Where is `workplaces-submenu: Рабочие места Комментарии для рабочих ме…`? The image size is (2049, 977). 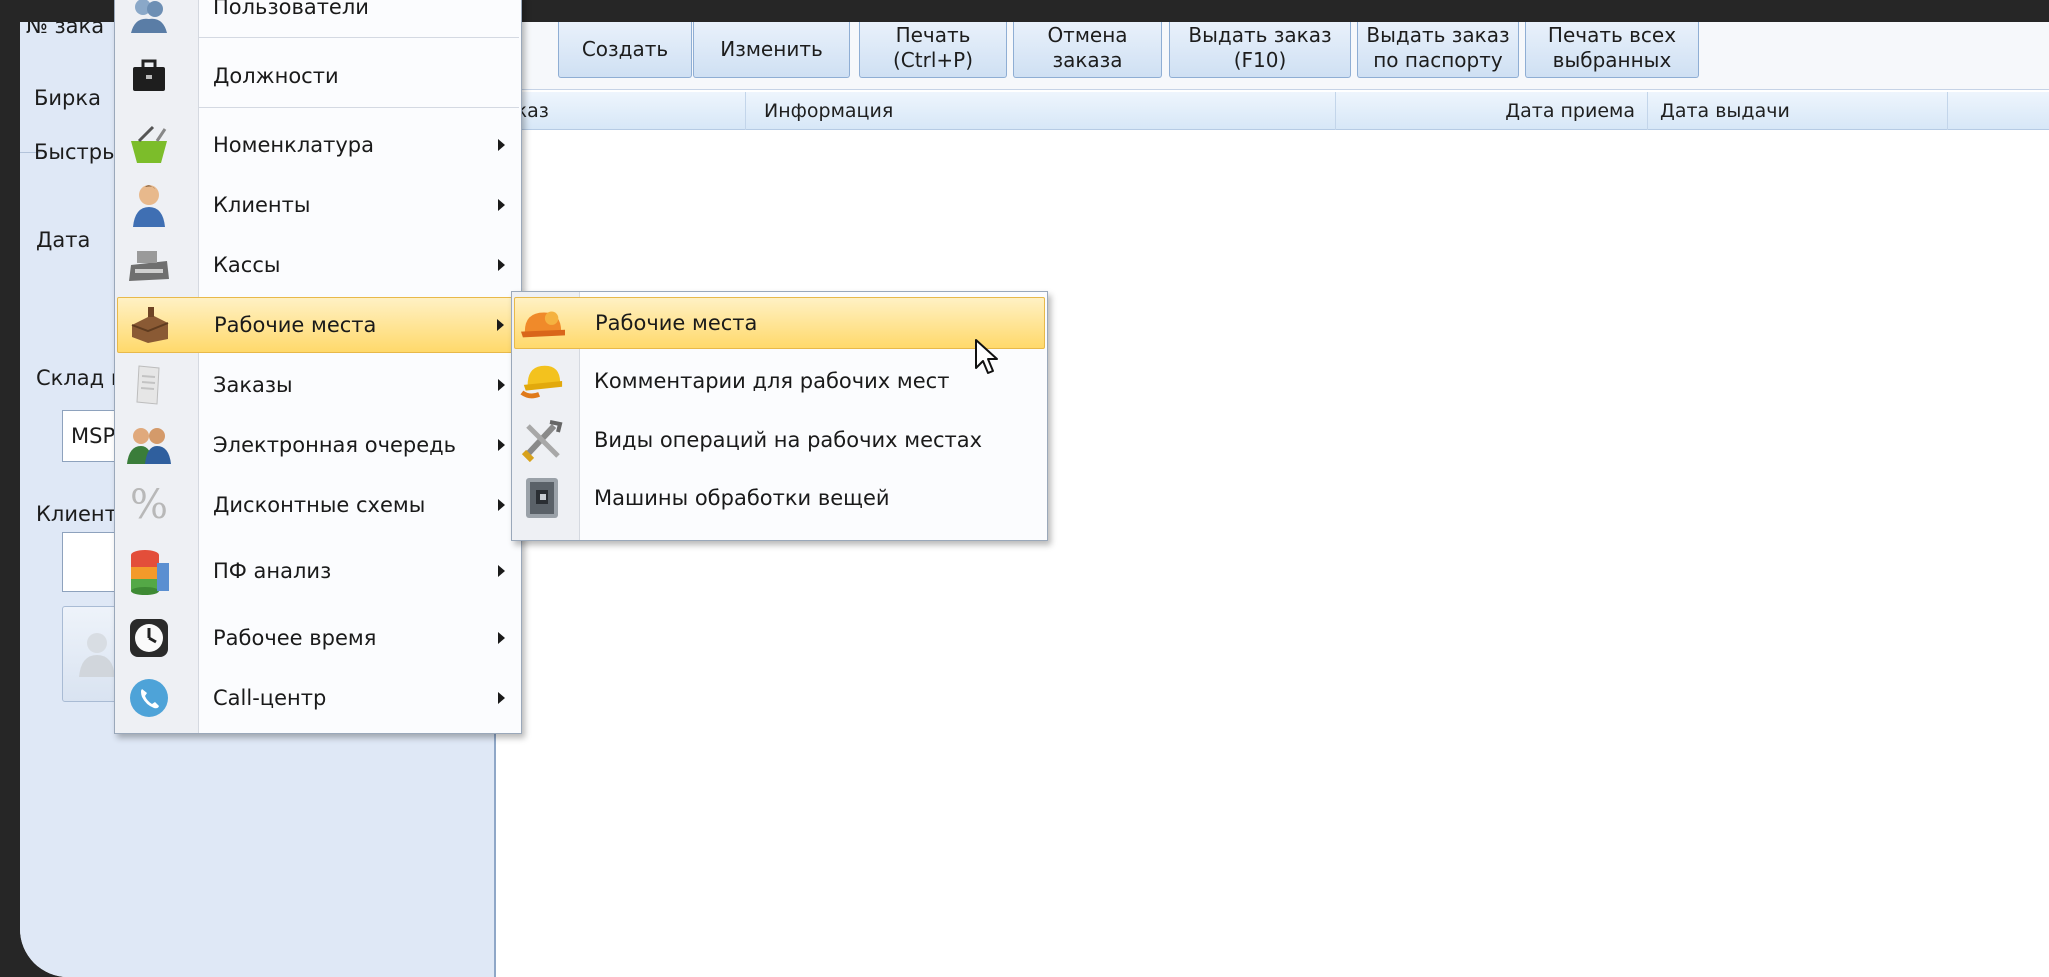 workplaces-submenu: Рабочие места Комментарии для рабочих ме… is located at coordinates (779, 416).